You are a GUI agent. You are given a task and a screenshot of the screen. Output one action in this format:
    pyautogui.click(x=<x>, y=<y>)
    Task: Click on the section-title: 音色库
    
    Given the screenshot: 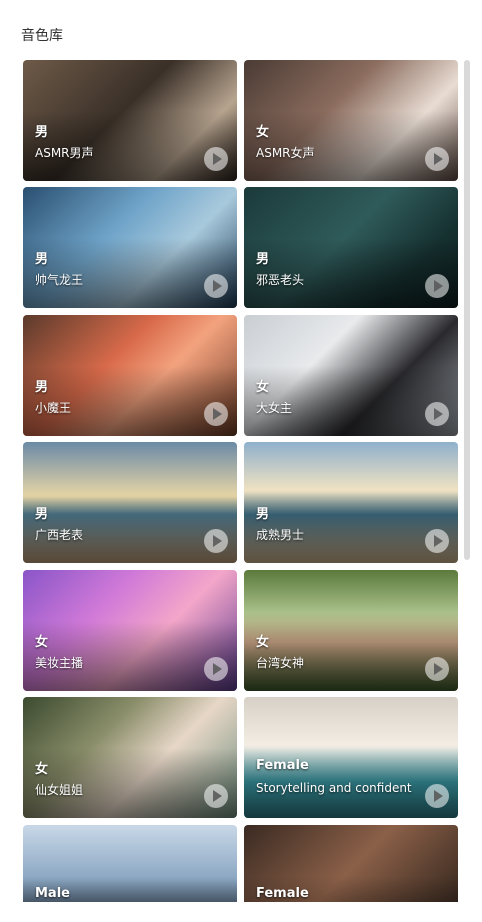 What is the action you would take?
    pyautogui.click(x=42, y=36)
    